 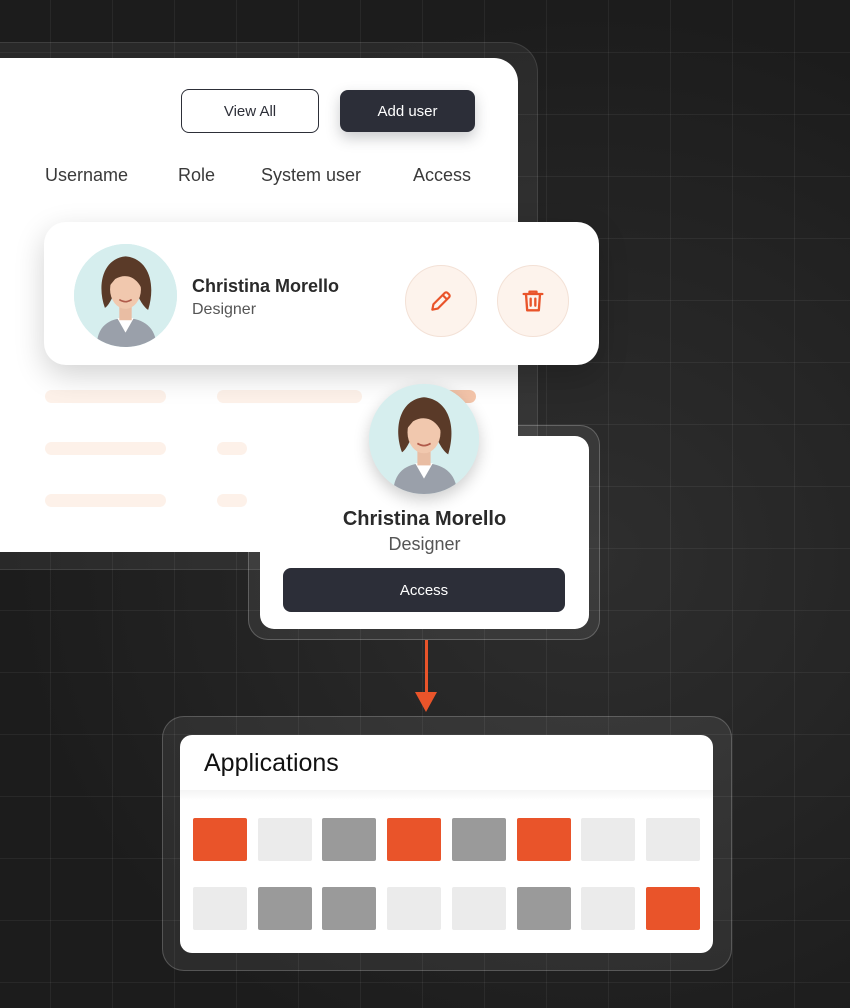 I want to click on trash-icon, so click(x=533, y=301).